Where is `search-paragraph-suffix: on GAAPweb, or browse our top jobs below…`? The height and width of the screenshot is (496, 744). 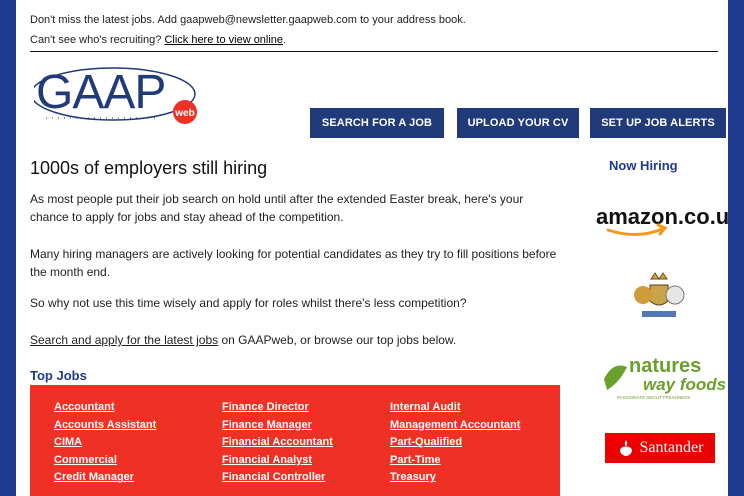
search-paragraph-suffix: on GAAPweb, or browse our top jobs below… is located at coordinates (337, 340).